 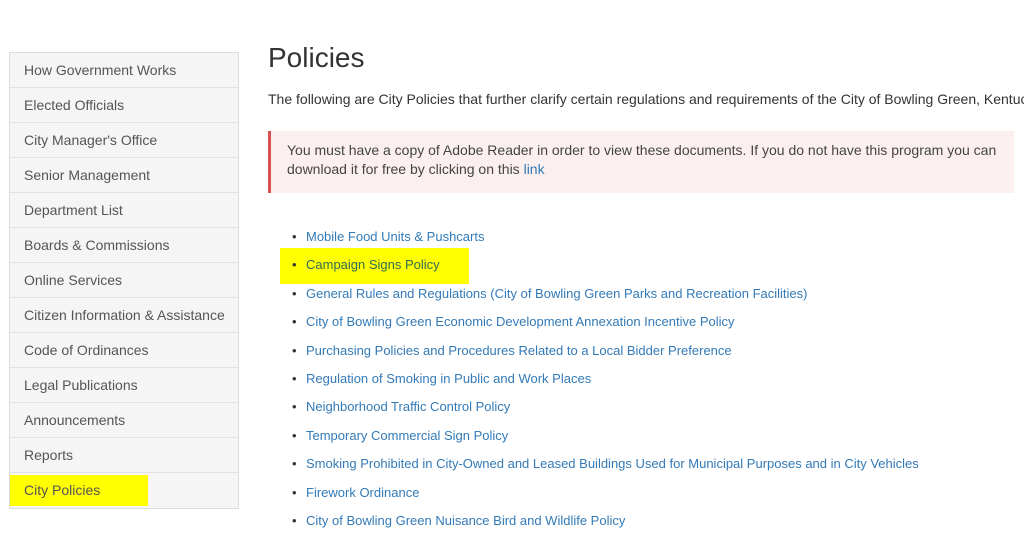 I want to click on list-item: • Temporary Commercial Sign Policy, so click(x=641, y=436).